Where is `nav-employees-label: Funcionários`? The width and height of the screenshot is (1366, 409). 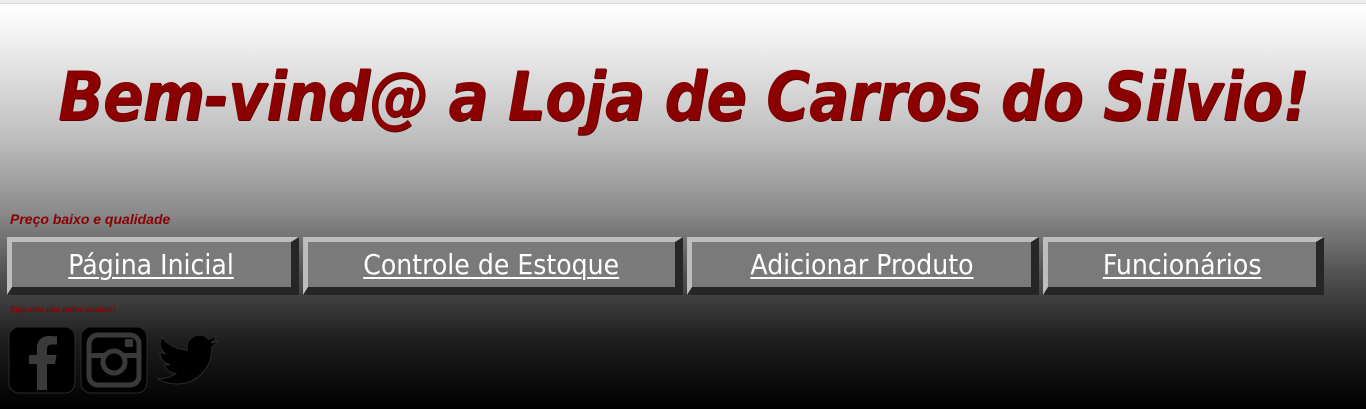
nav-employees-label: Funcionários is located at coordinates (1182, 264).